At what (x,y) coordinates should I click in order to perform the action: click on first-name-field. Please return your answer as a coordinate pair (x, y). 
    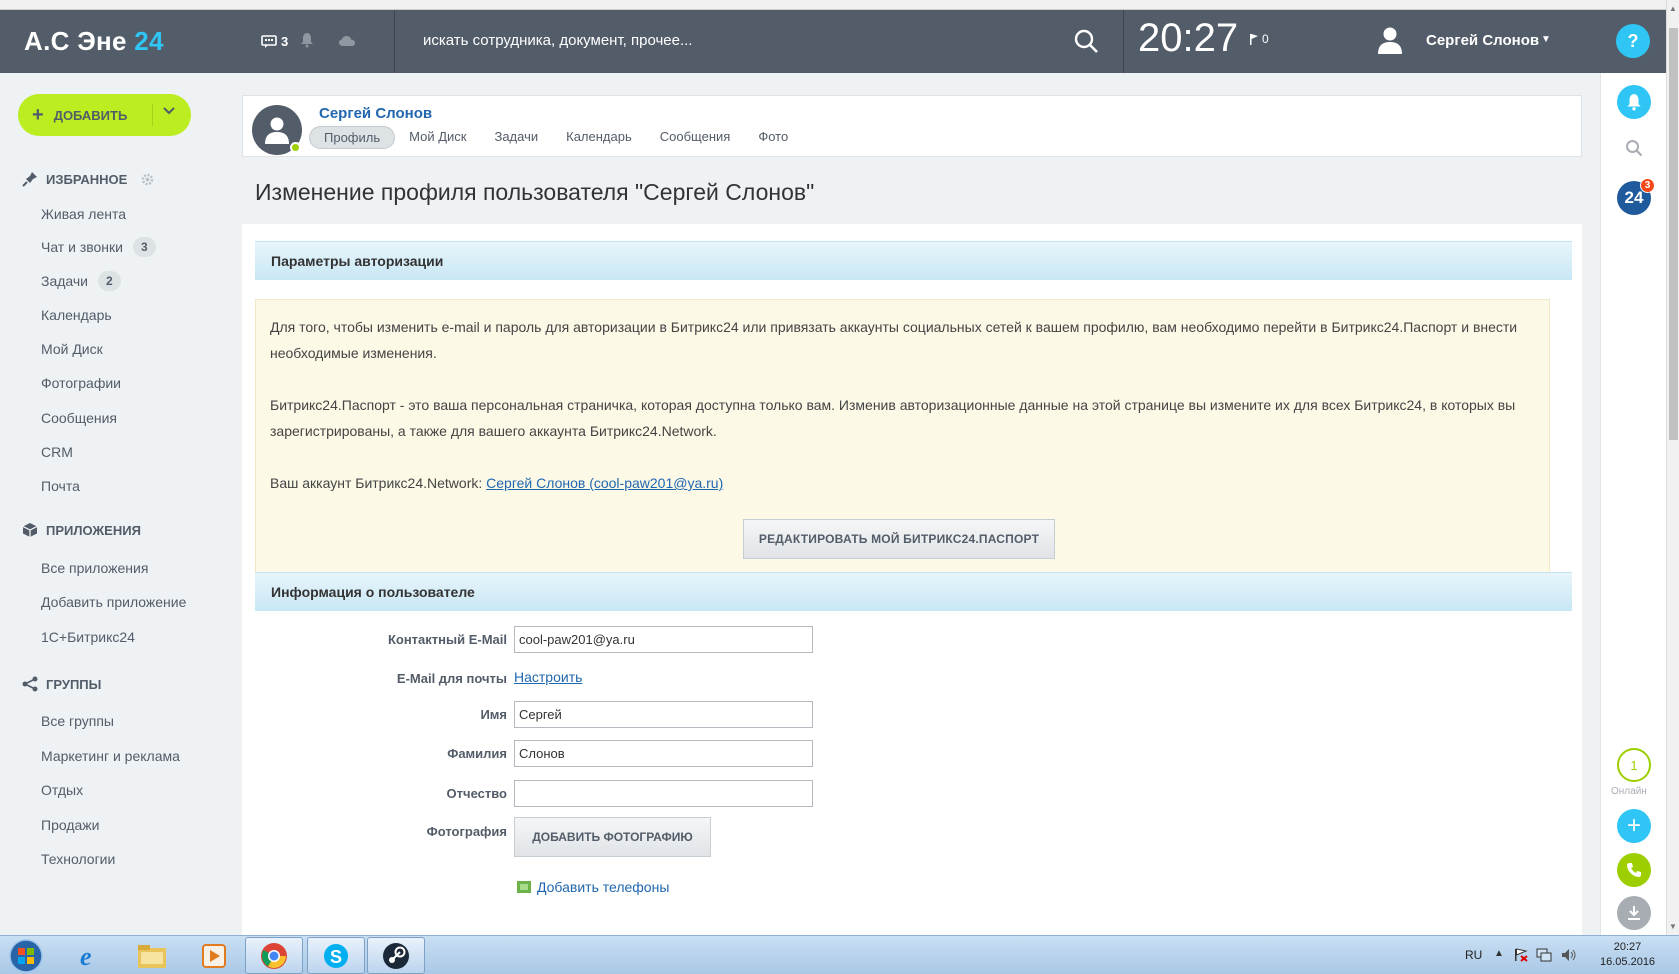
    Looking at the image, I should click on (663, 714).